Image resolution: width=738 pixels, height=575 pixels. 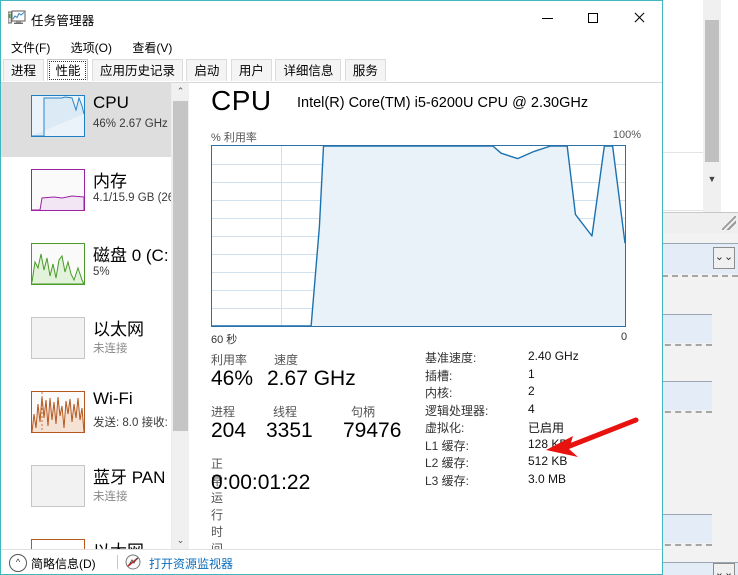 I want to click on tab-app-history: 应用历史记录, so click(x=137, y=70).